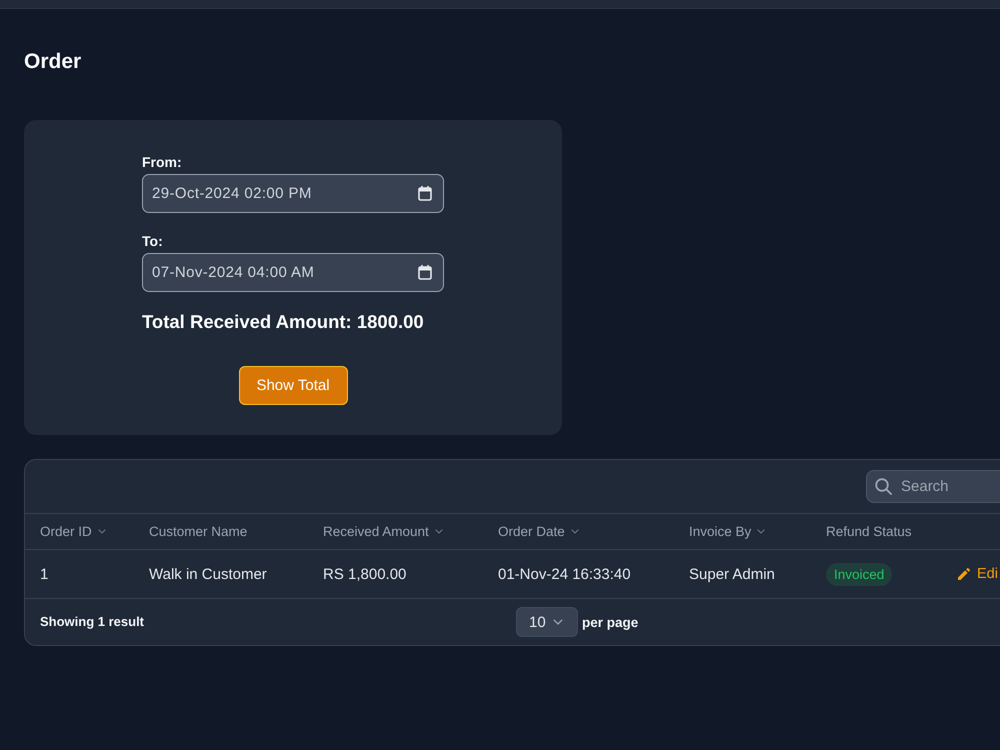 Image resolution: width=1000 pixels, height=750 pixels. I want to click on column-header: Received Amount, so click(383, 531).